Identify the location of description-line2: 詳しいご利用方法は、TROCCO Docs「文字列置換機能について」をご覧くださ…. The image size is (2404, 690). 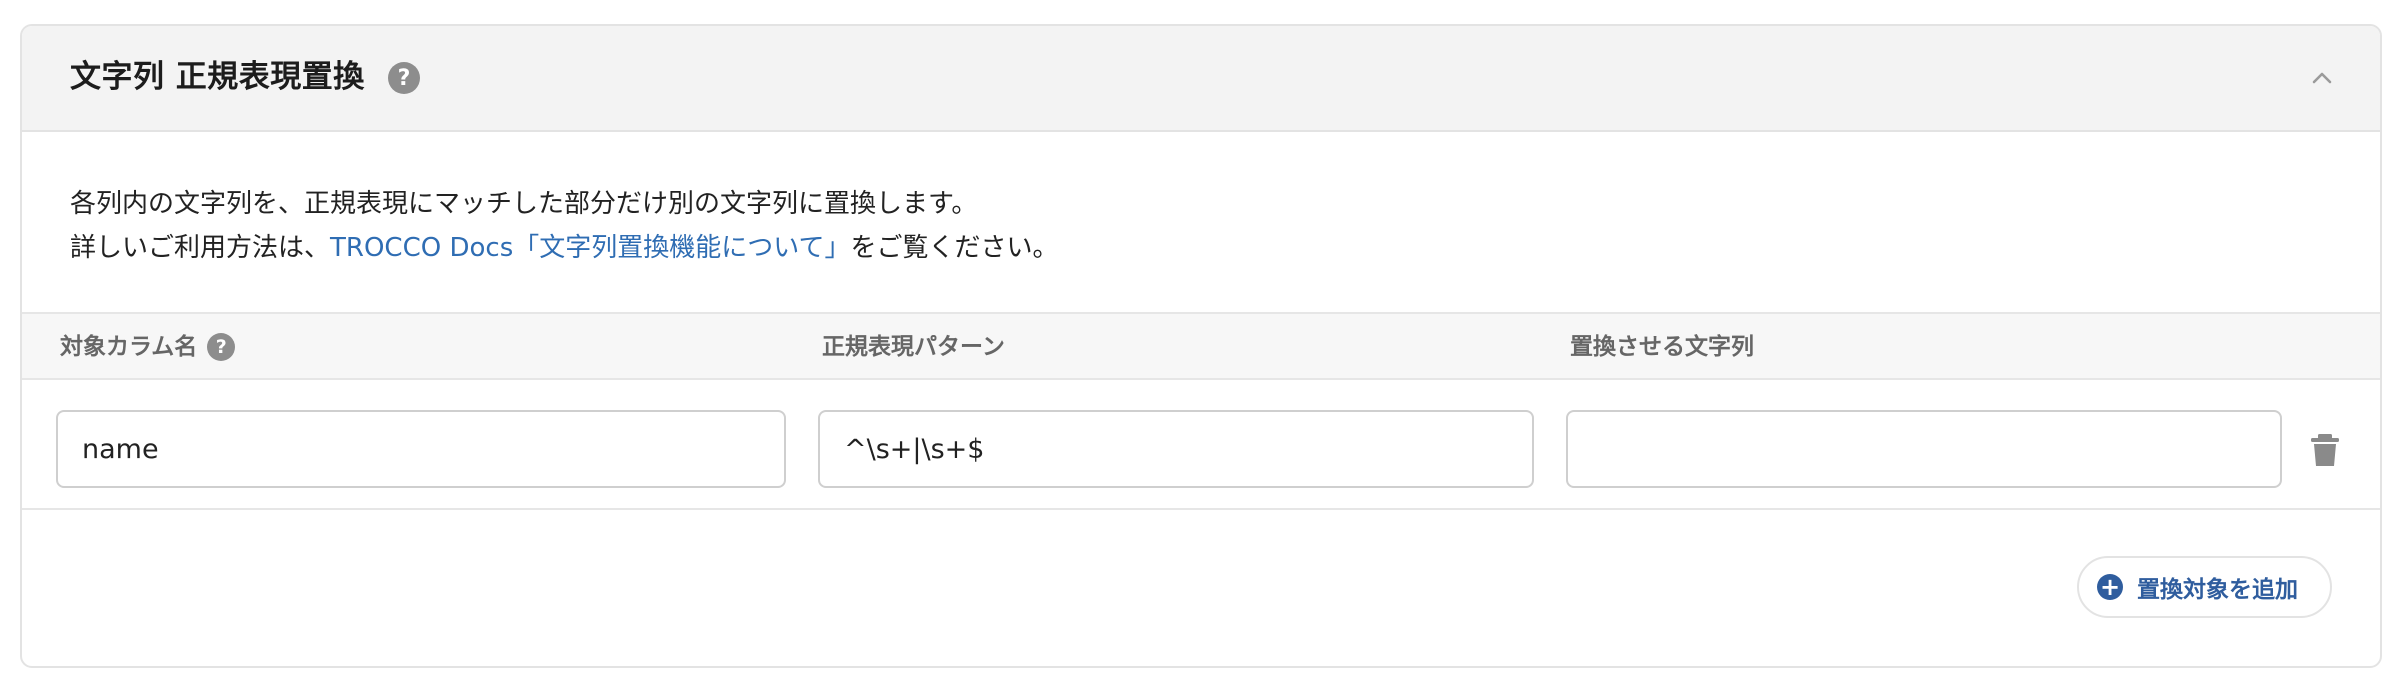
(564, 248).